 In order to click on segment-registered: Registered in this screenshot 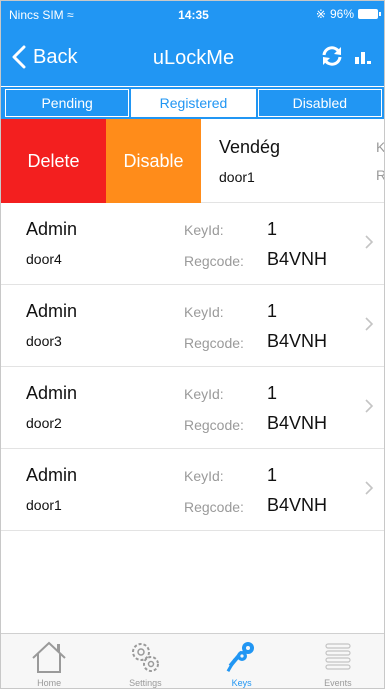, I will do `click(193, 103)`.